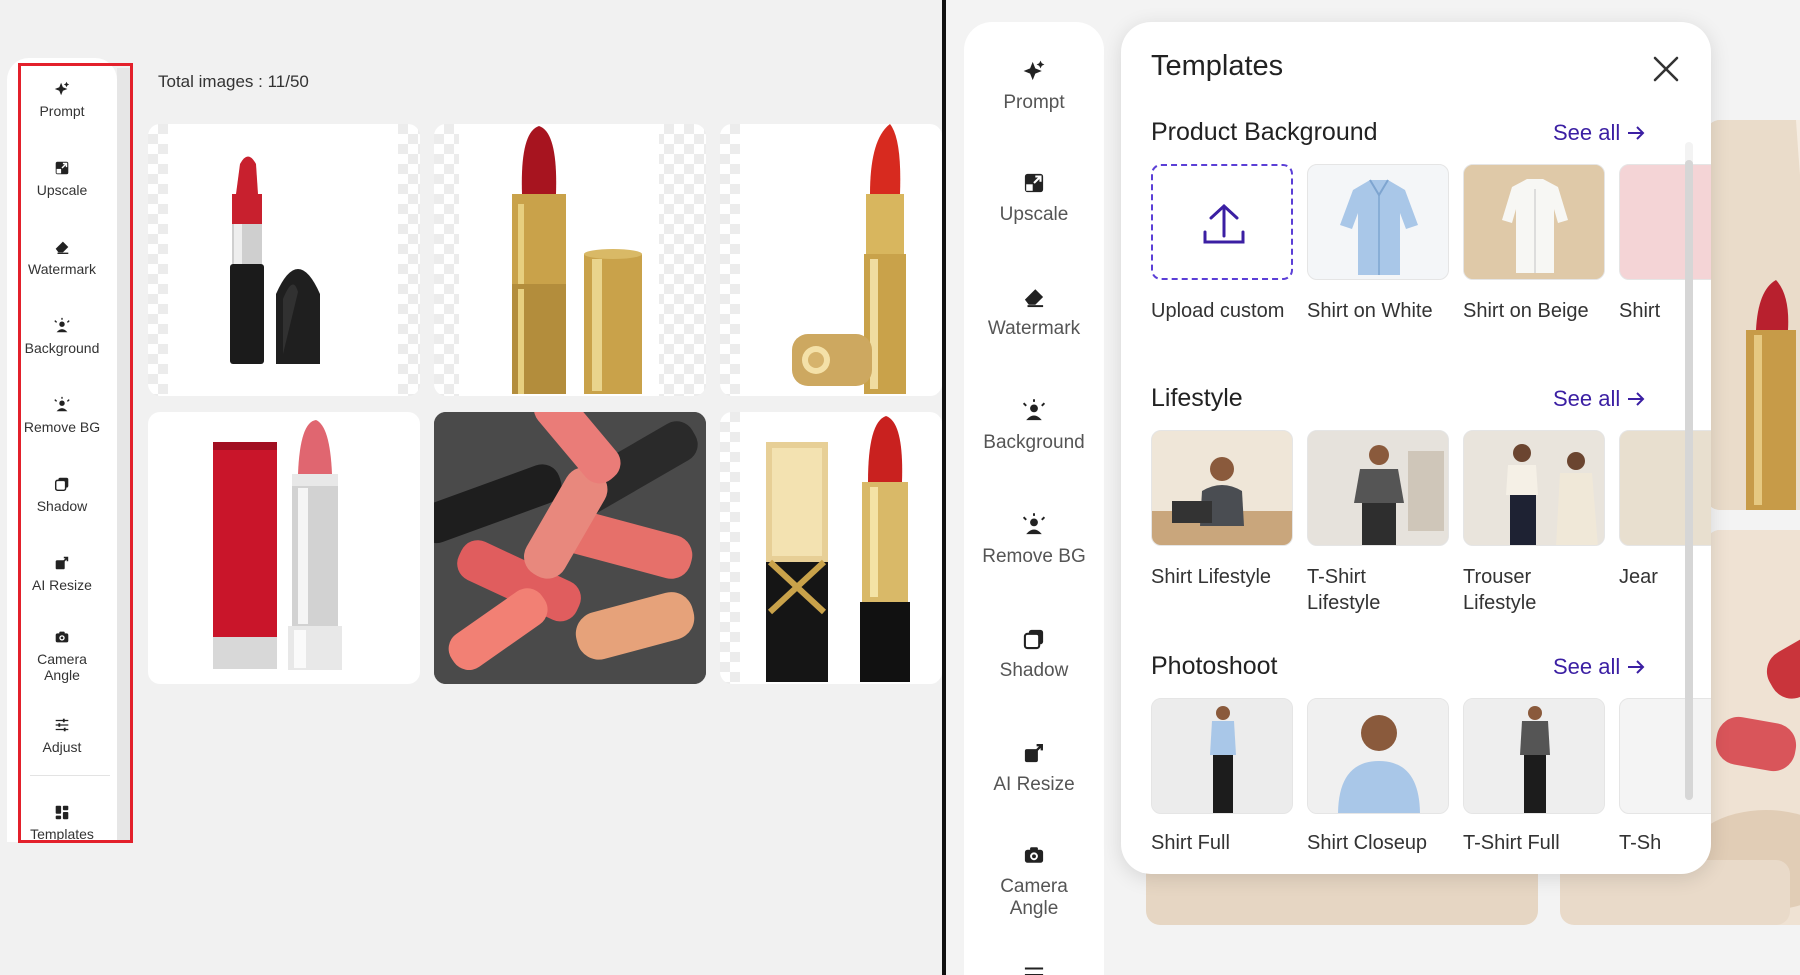 This screenshot has height=975, width=1800. Describe the element at coordinates (1197, 398) in the screenshot. I see `section-title: Lifestyle` at that location.